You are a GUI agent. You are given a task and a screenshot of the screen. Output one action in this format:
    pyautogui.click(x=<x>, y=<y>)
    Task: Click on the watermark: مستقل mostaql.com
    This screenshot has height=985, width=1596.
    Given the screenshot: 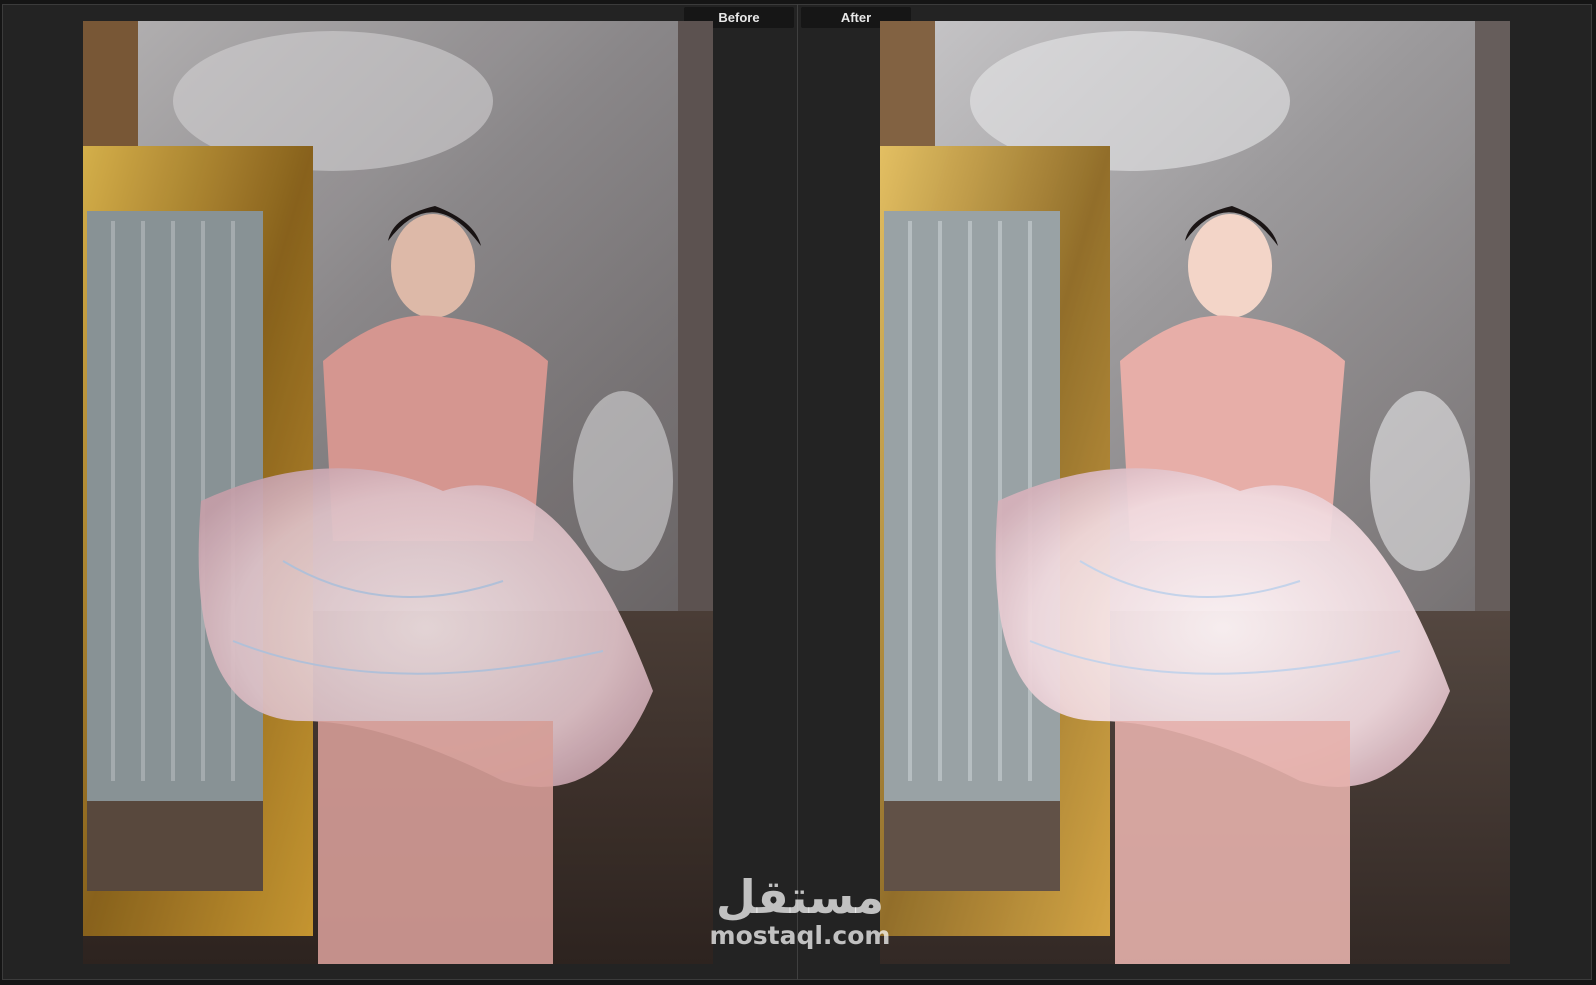 What is the action you would take?
    pyautogui.click(x=800, y=911)
    